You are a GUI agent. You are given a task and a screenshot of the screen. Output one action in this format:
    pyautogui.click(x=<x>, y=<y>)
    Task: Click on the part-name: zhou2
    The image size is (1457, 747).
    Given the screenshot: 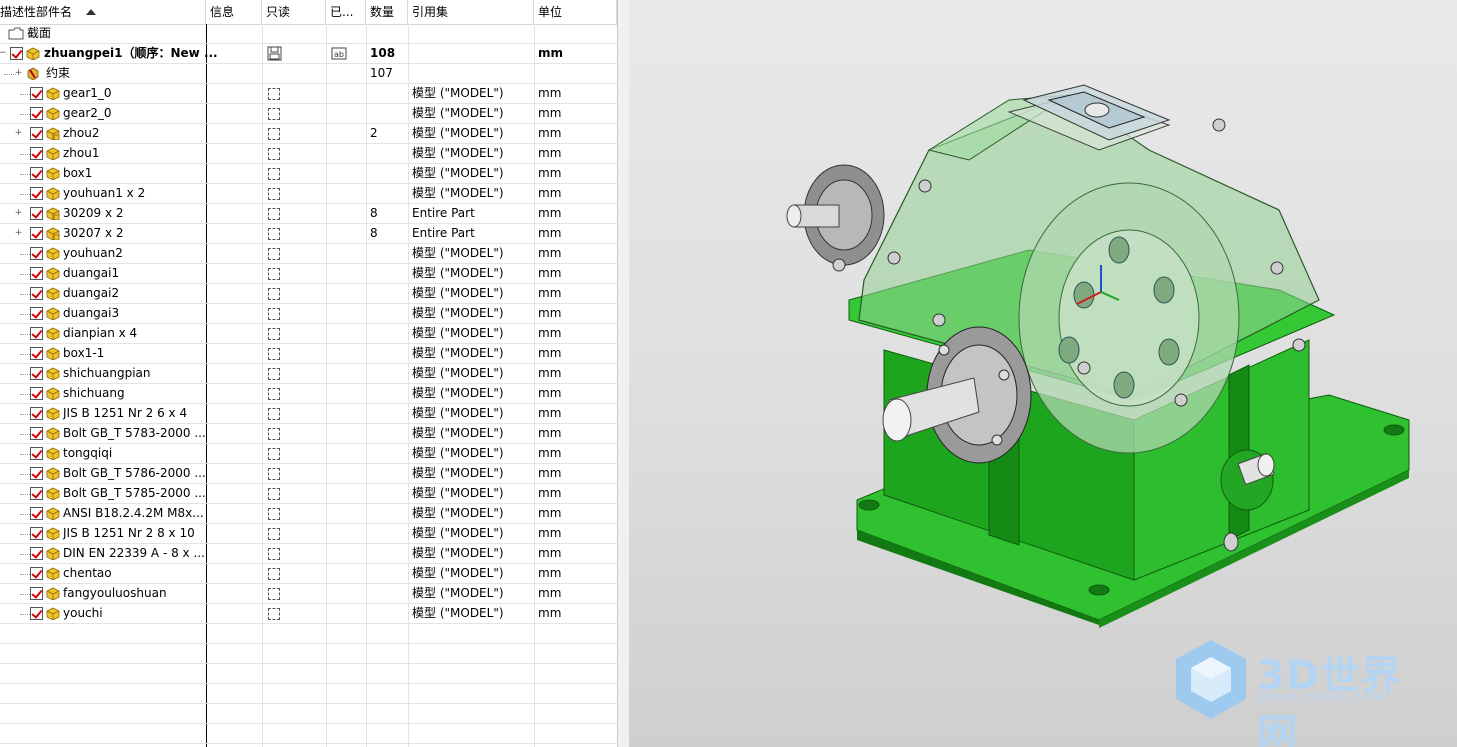 What is the action you would take?
    pyautogui.click(x=81, y=133)
    